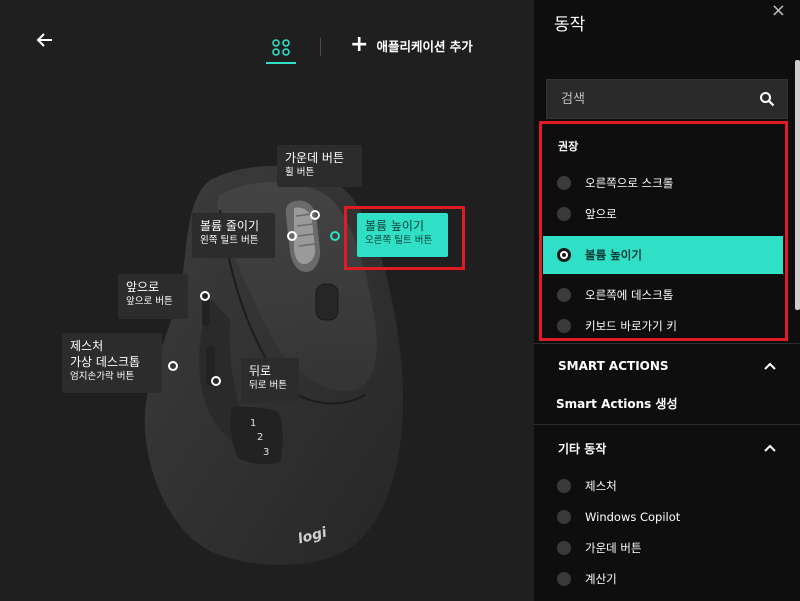 Image resolution: width=800 pixels, height=601 pixels. Describe the element at coordinates (229, 240) in the screenshot. I see `callout-subtitle: 왼쪽 틸트 버튼` at that location.